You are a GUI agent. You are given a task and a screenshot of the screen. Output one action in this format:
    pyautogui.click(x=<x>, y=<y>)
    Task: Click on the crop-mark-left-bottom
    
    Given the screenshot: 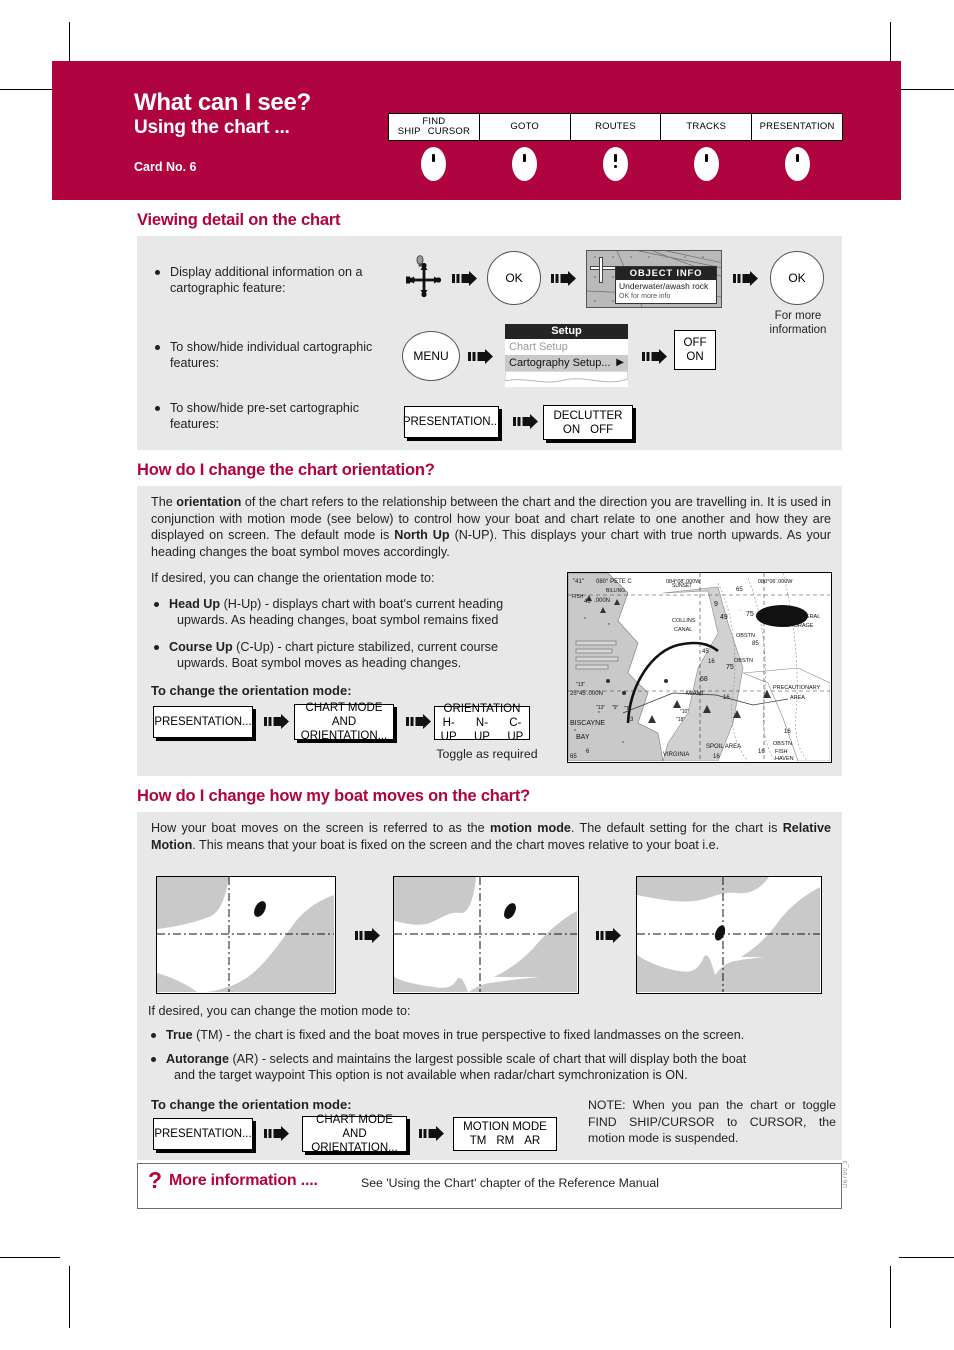 What is the action you would take?
    pyautogui.click(x=30, y=1257)
    